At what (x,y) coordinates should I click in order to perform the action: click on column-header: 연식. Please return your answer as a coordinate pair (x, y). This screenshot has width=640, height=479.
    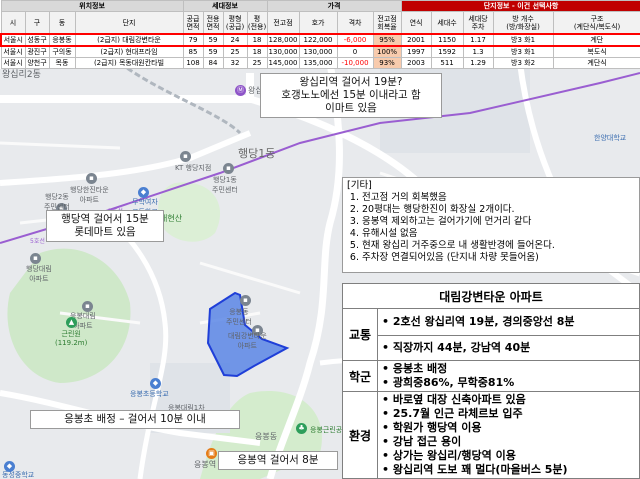
    Looking at the image, I should click on (416, 23).